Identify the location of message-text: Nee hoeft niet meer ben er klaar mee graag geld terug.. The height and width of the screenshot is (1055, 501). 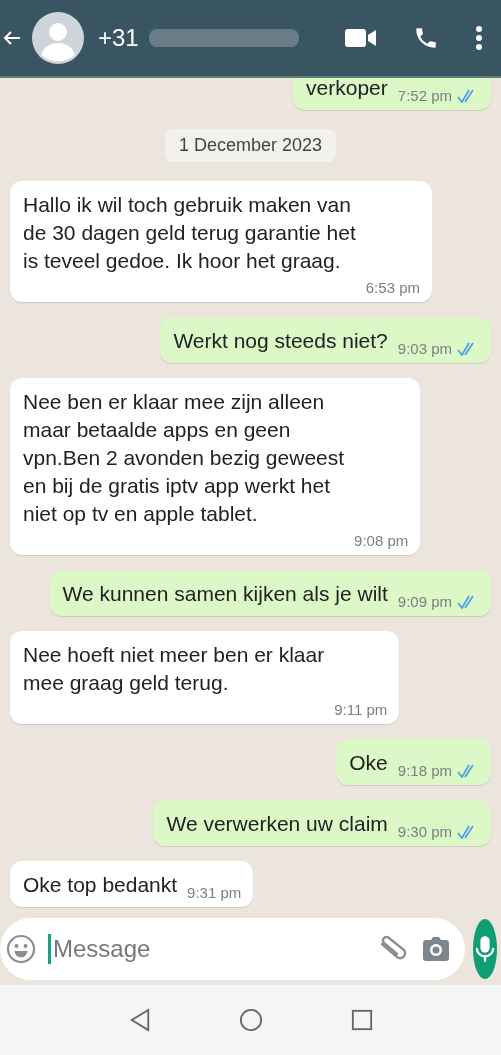
(174, 669).